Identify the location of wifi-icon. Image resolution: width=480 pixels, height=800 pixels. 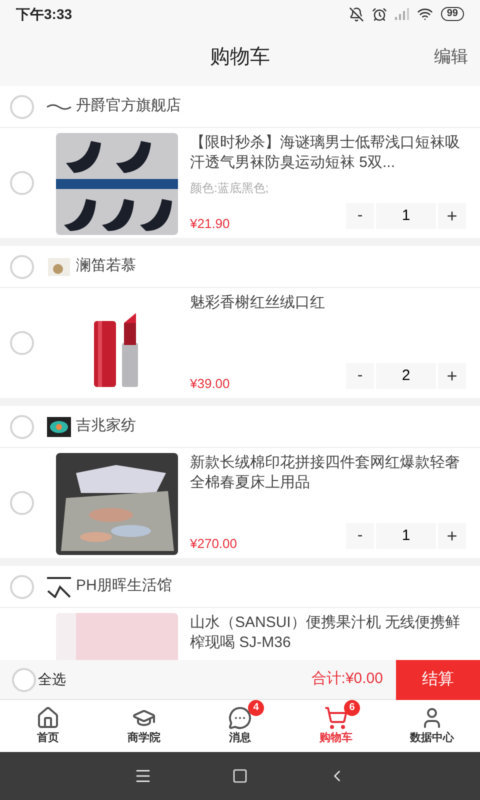
(424, 14).